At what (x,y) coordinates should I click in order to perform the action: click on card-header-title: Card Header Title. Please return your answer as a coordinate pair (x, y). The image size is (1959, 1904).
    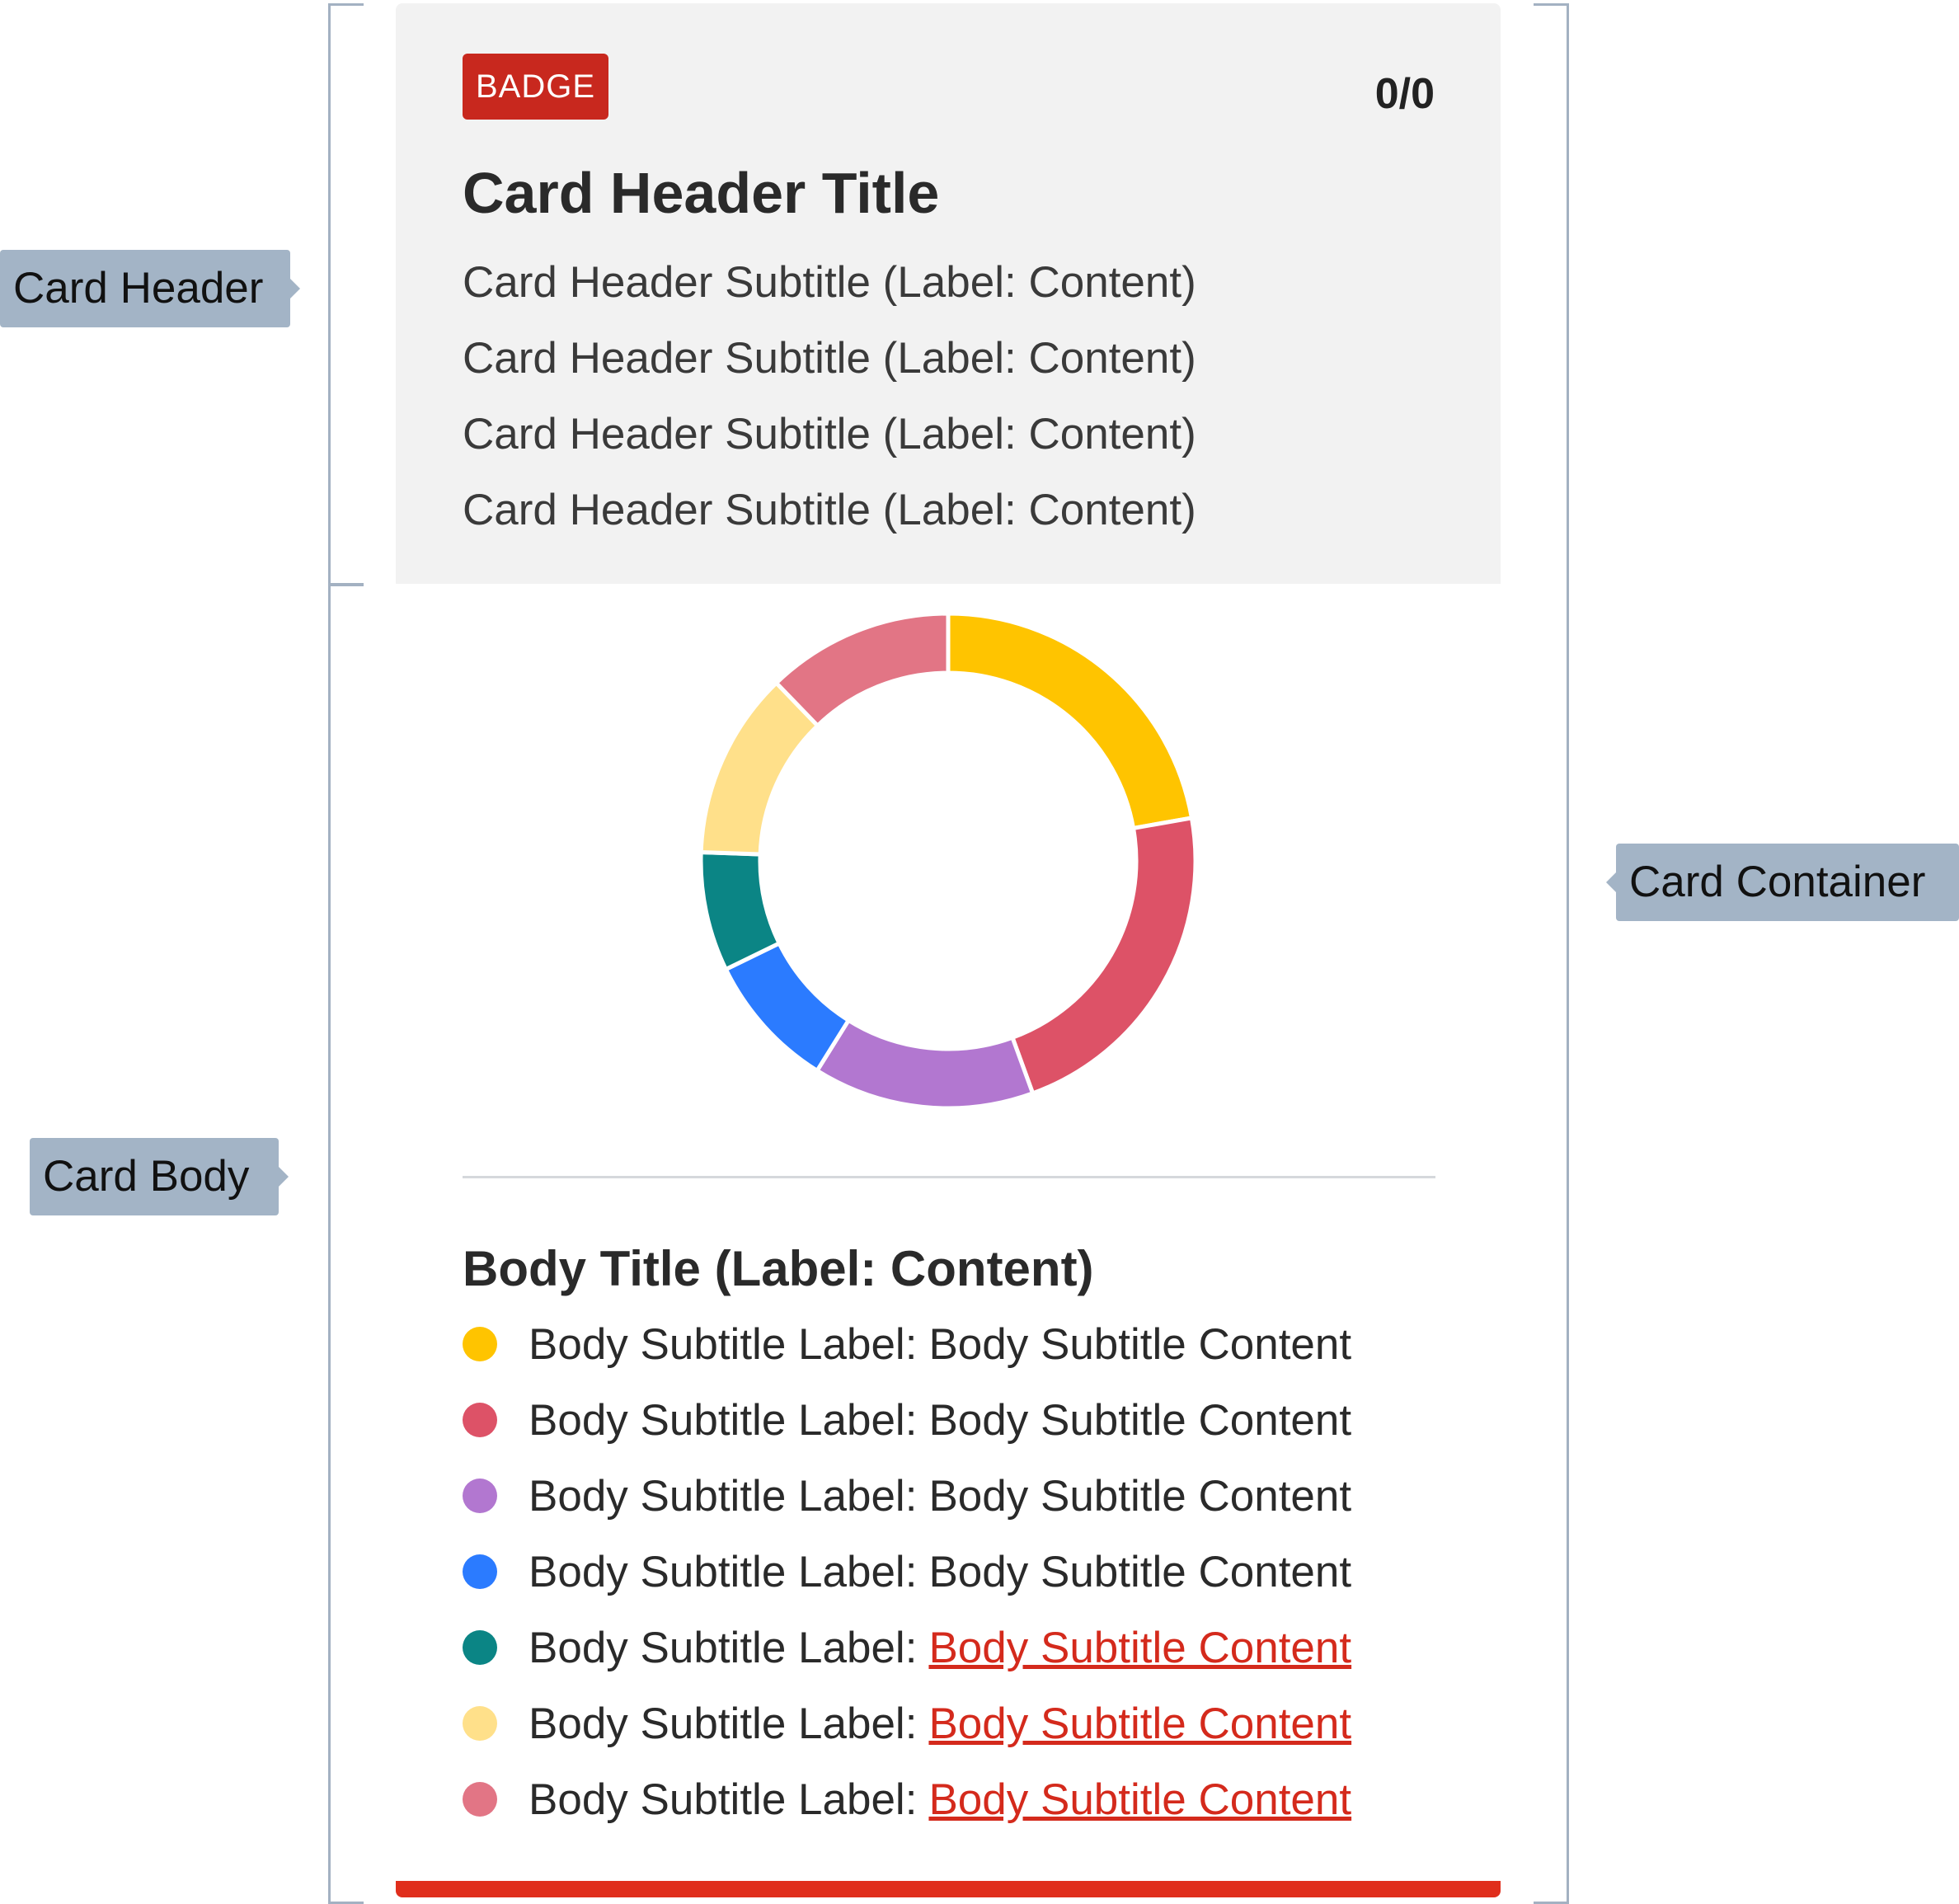
    Looking at the image, I should click on (702, 193).